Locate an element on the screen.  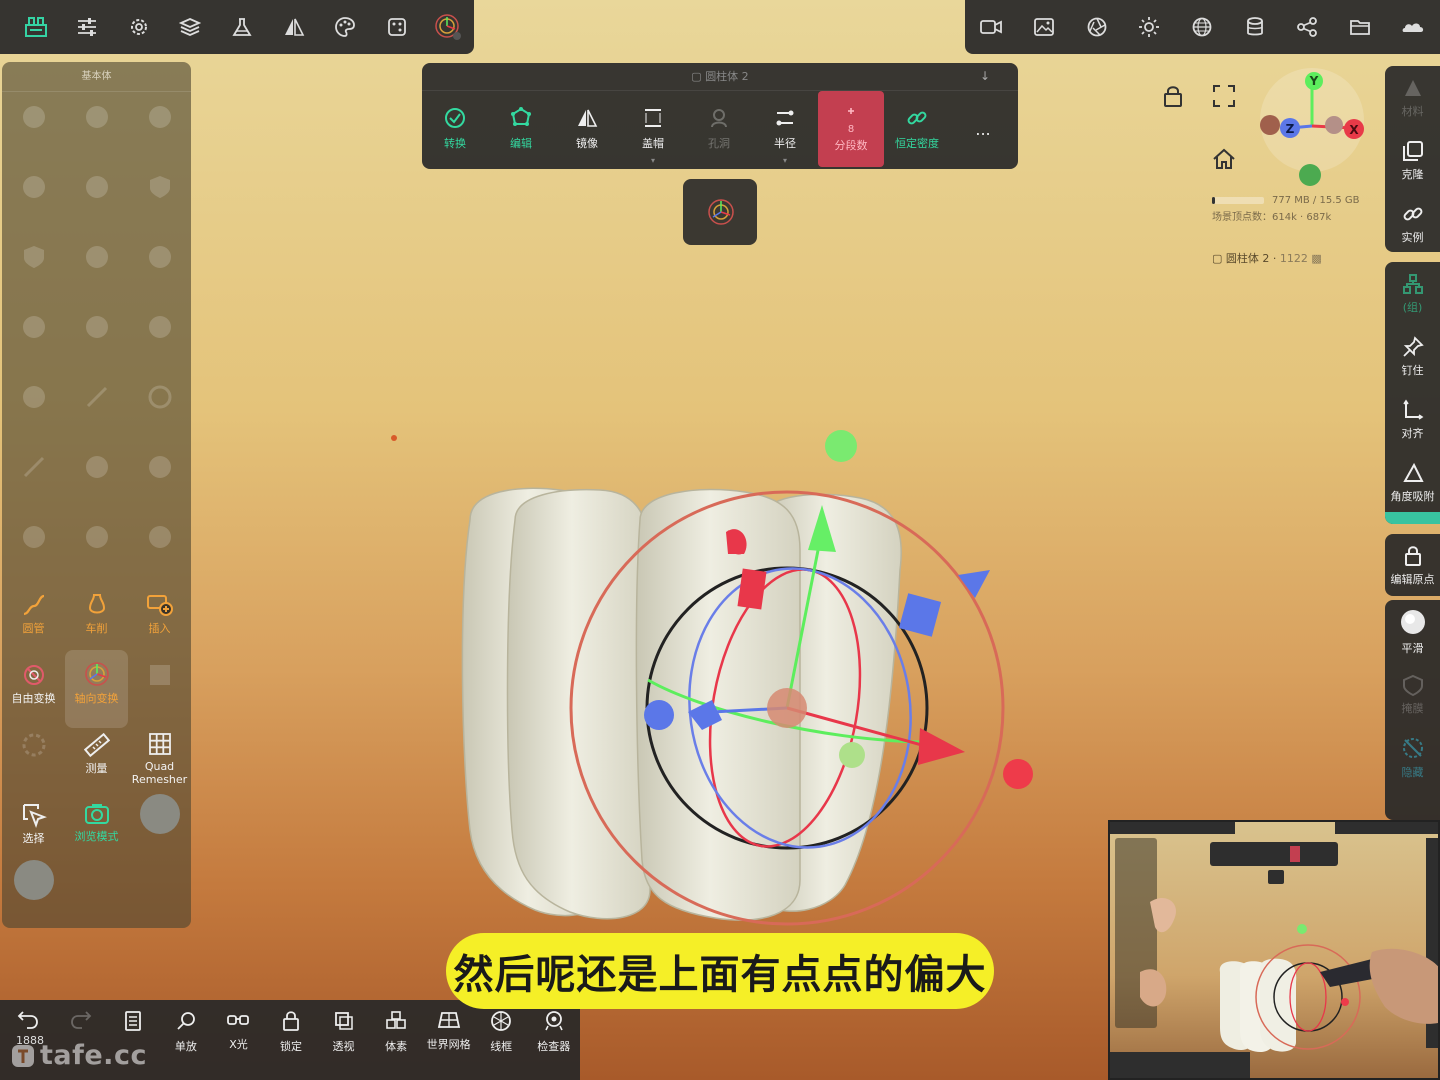
axis-label-x: X is located at coordinates (1354, 130).